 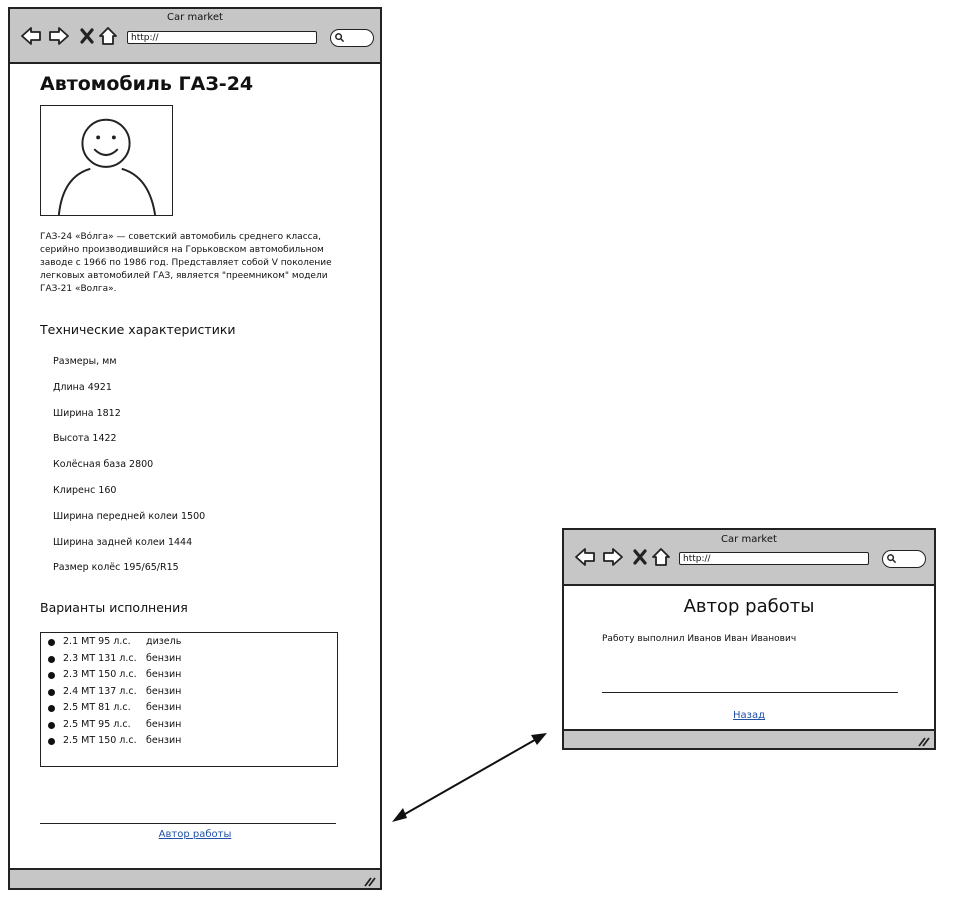 What do you see at coordinates (100, 658) in the screenshot?
I see `variant-spec: 2.3 МТ 131 л.с.` at bounding box center [100, 658].